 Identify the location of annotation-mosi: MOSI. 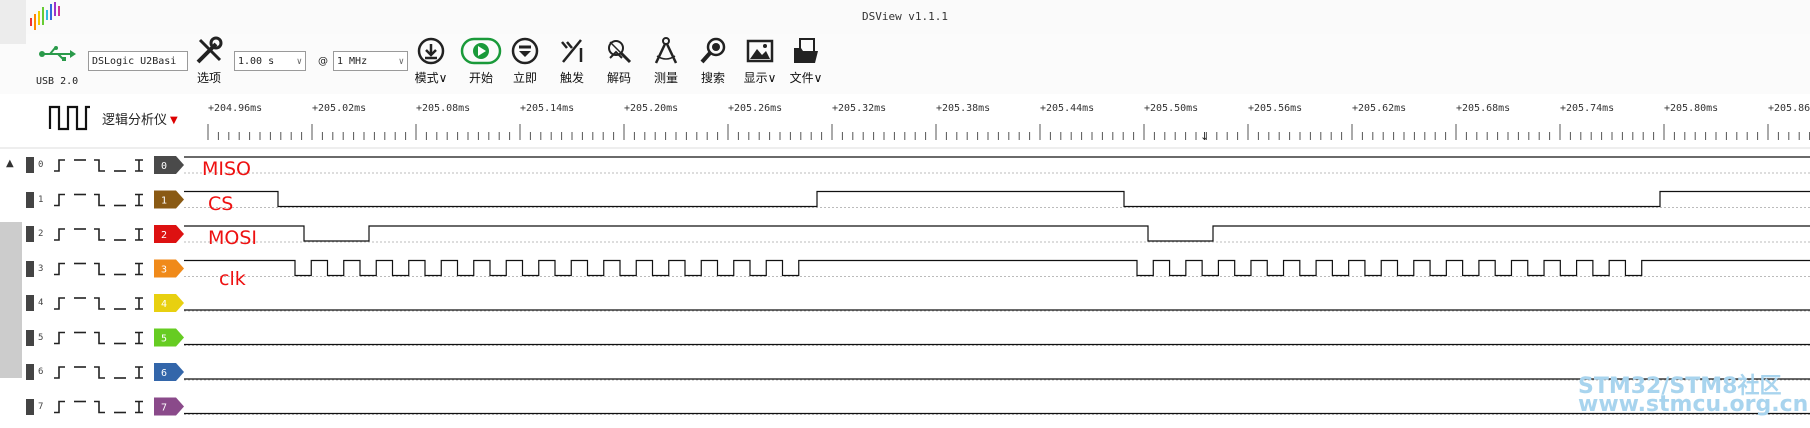
(233, 238).